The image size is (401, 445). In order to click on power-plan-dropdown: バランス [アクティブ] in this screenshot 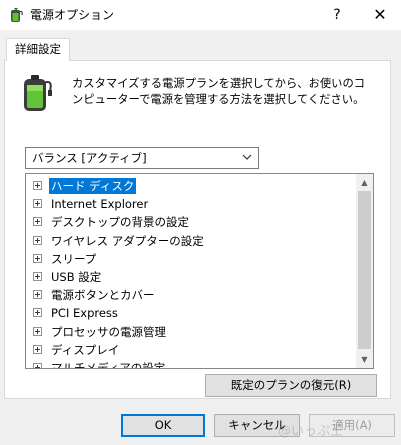, I will do `click(142, 158)`.